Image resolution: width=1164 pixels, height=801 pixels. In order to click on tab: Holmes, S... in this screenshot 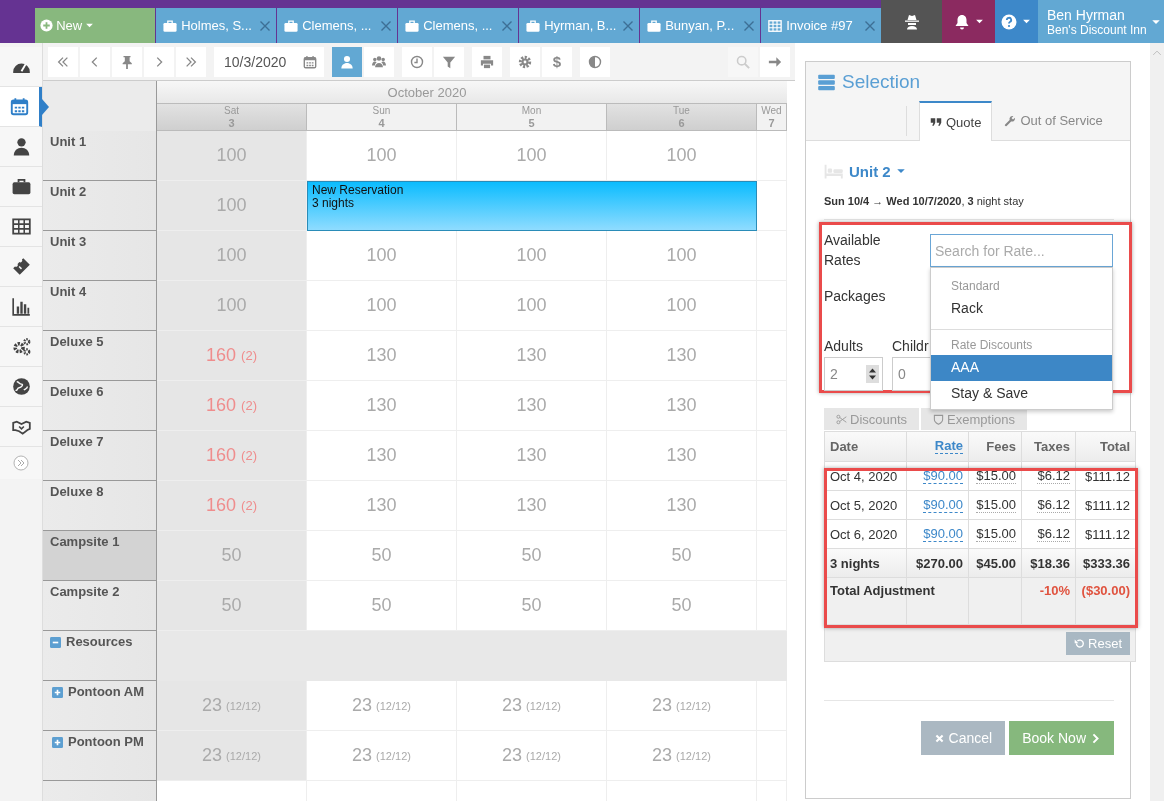, I will do `click(216, 25)`.